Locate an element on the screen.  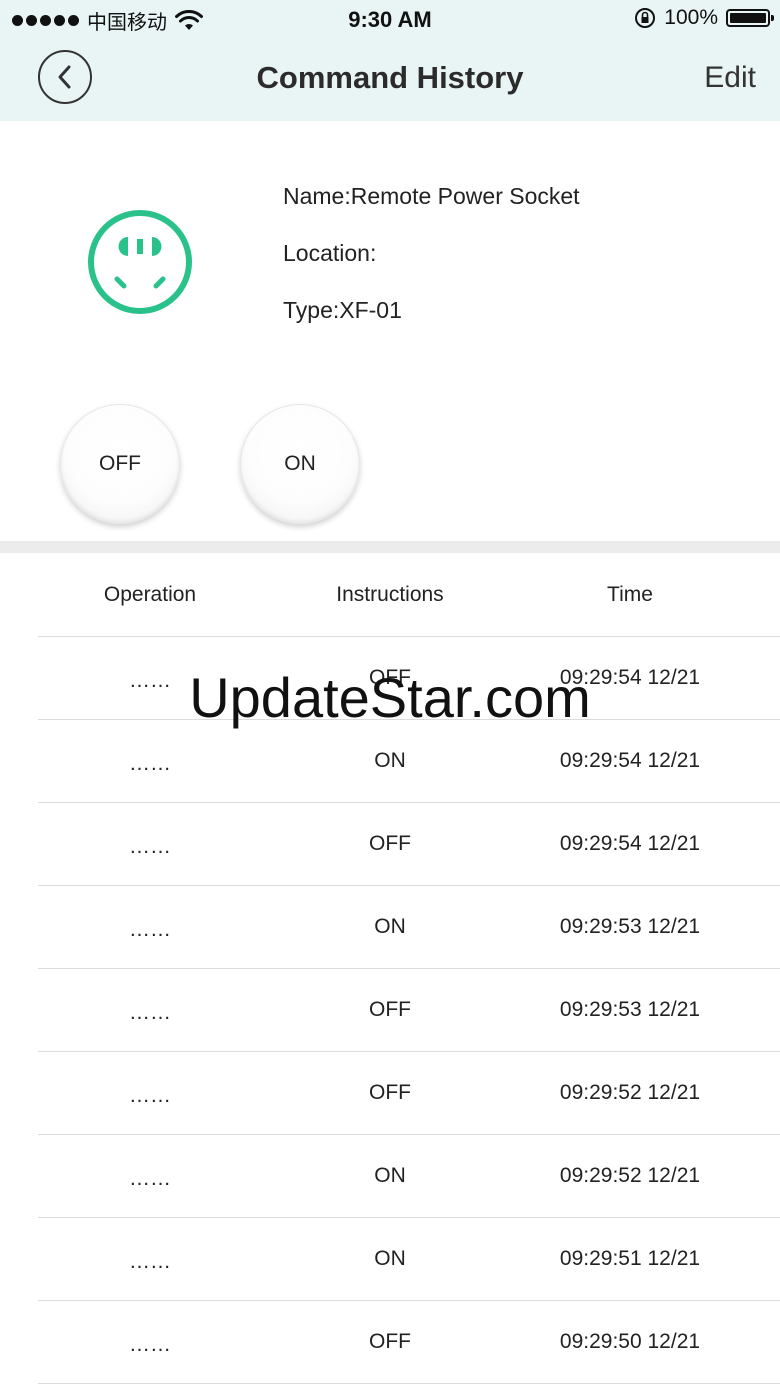
table-row: …… OFF 09:29:50 12/21 is located at coordinates (409, 1342).